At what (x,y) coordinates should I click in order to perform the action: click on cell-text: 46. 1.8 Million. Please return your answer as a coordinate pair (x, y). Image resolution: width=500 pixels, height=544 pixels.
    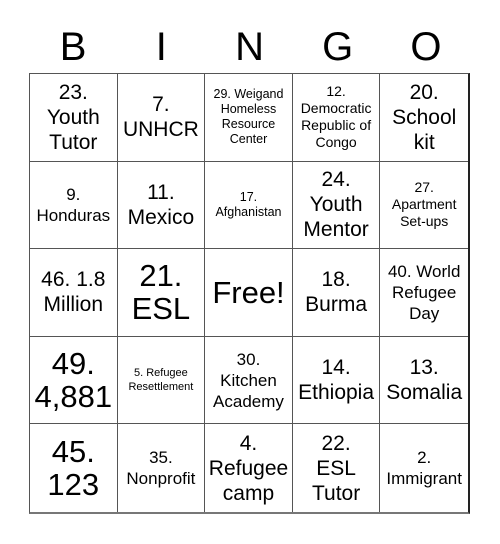
    Looking at the image, I should click on (73, 292).